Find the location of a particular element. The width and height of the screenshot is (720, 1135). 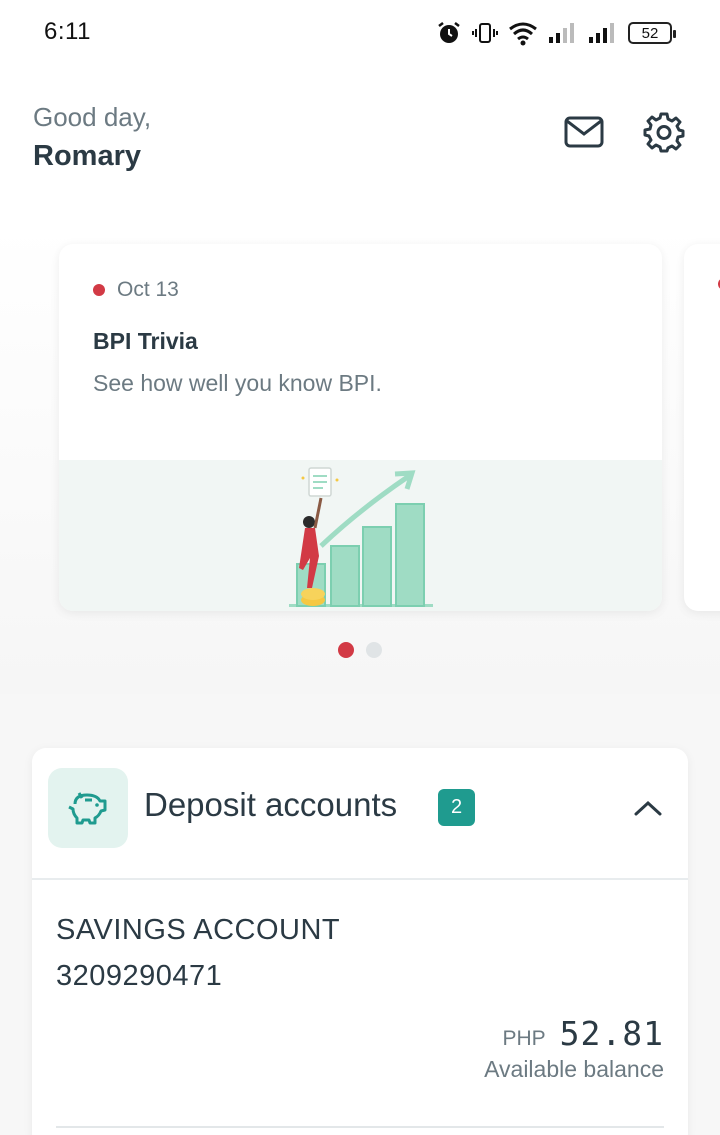

card-description: See how well you know BPI. is located at coordinates (237, 383).